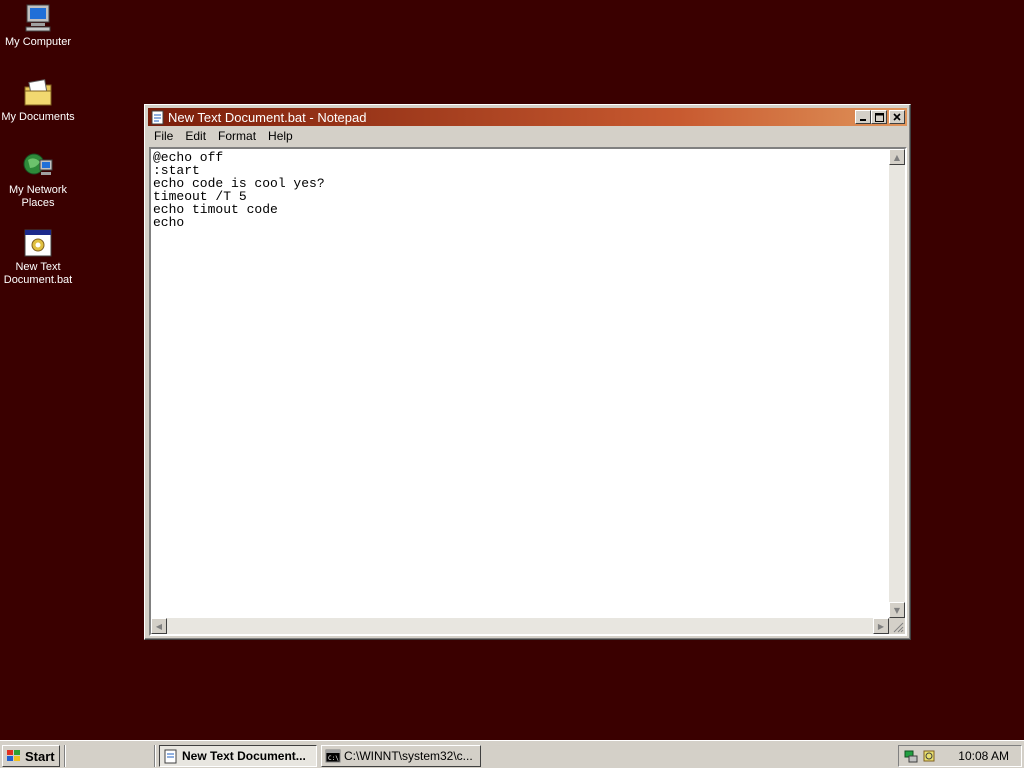 The height and width of the screenshot is (768, 1024). I want to click on scroll-left-button: ◀, so click(159, 626).